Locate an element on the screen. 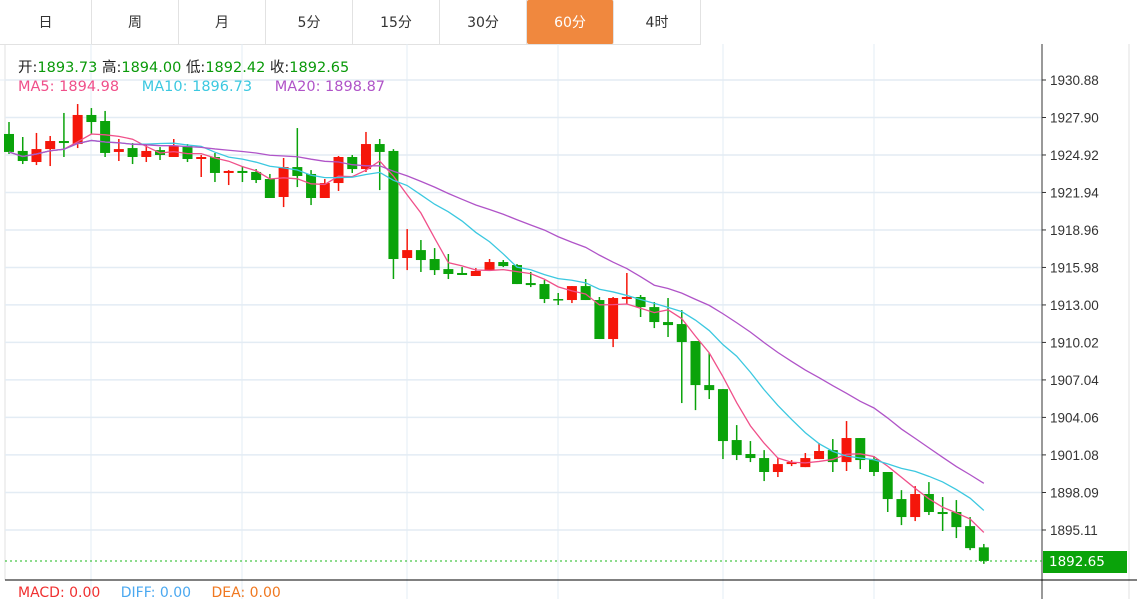  y-tick-label: 1918.96 is located at coordinates (1074, 230).